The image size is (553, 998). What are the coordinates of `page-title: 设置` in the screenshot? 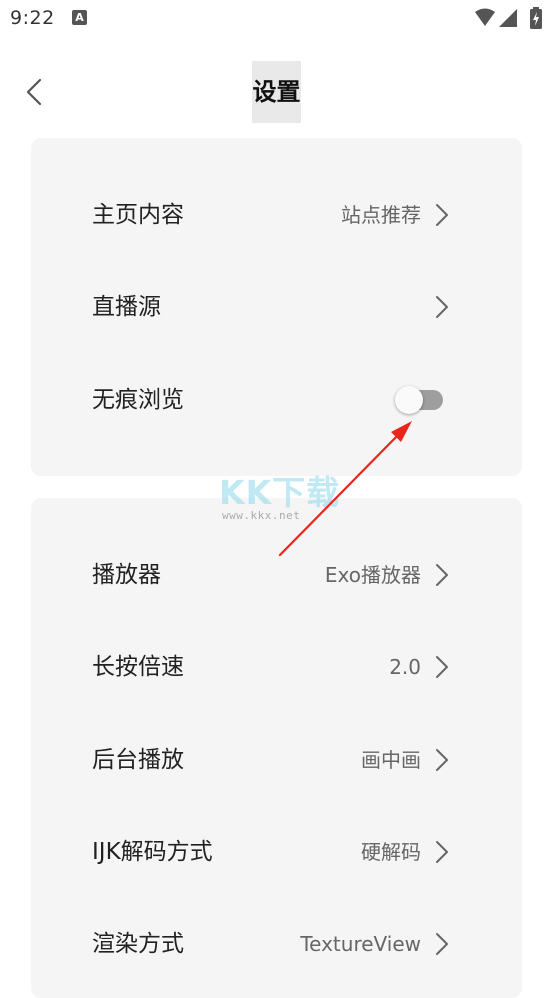 It's located at (276, 92).